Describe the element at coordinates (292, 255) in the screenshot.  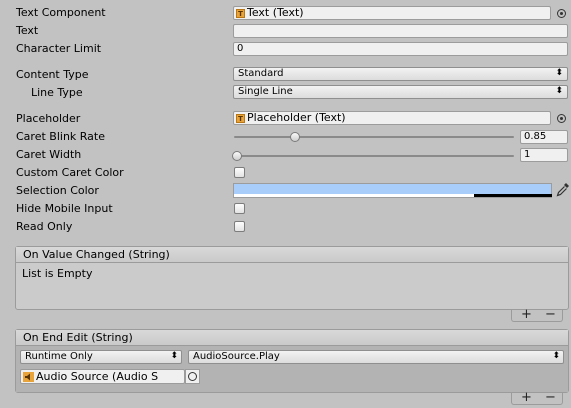
I see `on-value-changed-title: On Value Changed (String)` at that location.